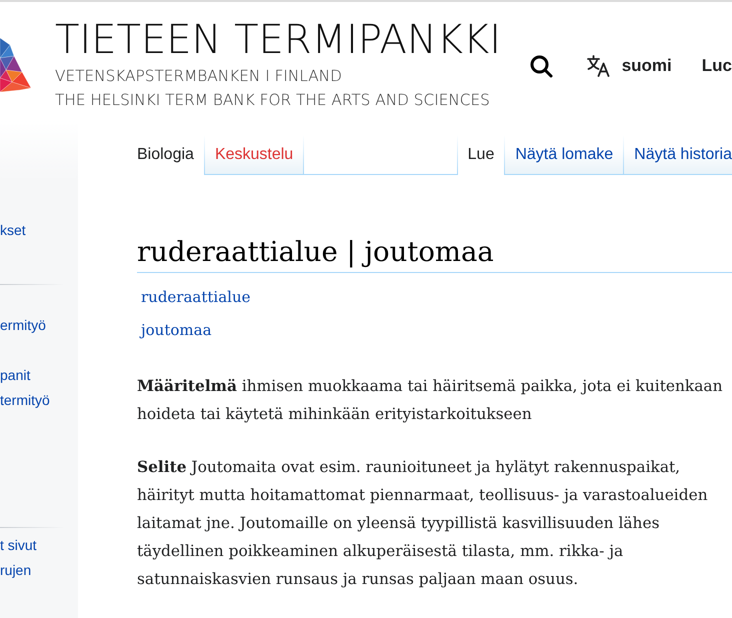 Image resolution: width=732 pixels, height=618 pixels. Describe the element at coordinates (564, 155) in the screenshot. I see `tab: Näytä lomake` at that location.